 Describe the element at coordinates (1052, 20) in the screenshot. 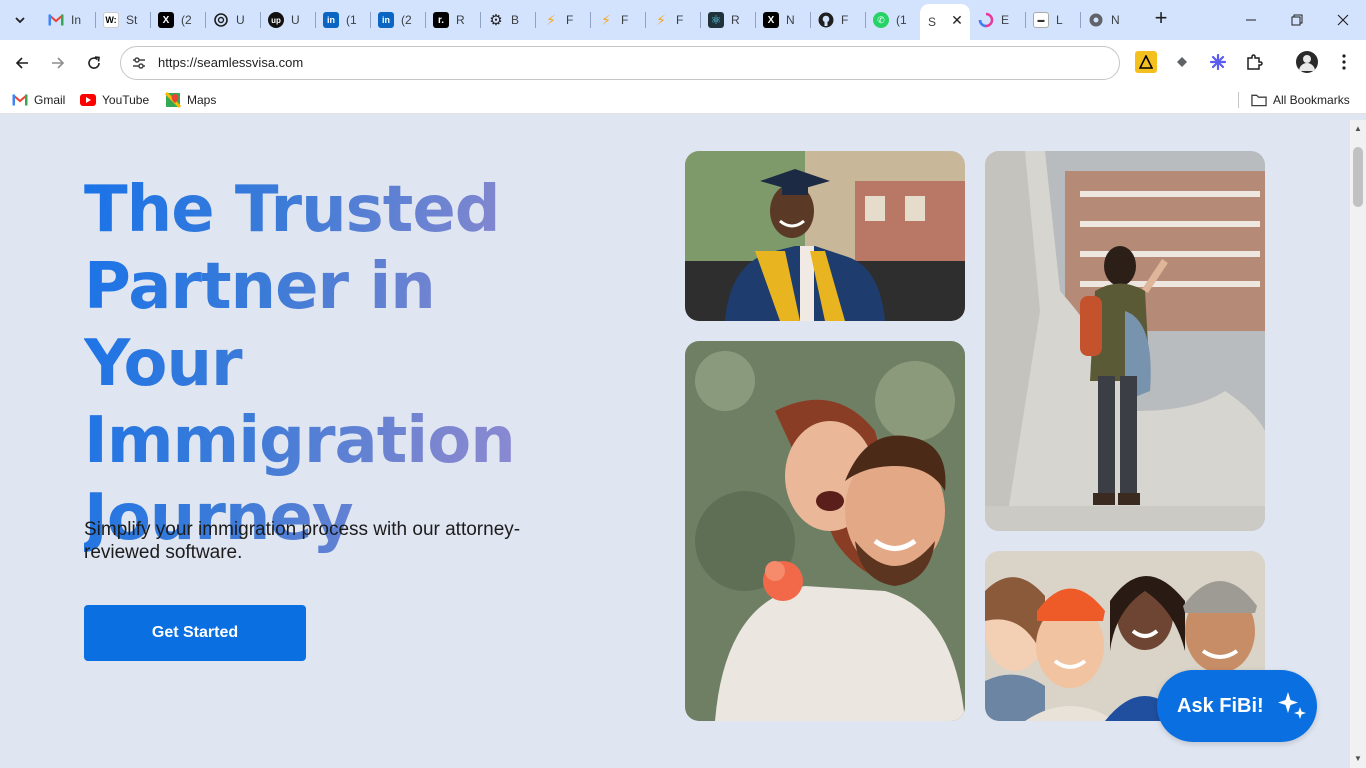

I see `tab-l: ▬ L` at that location.